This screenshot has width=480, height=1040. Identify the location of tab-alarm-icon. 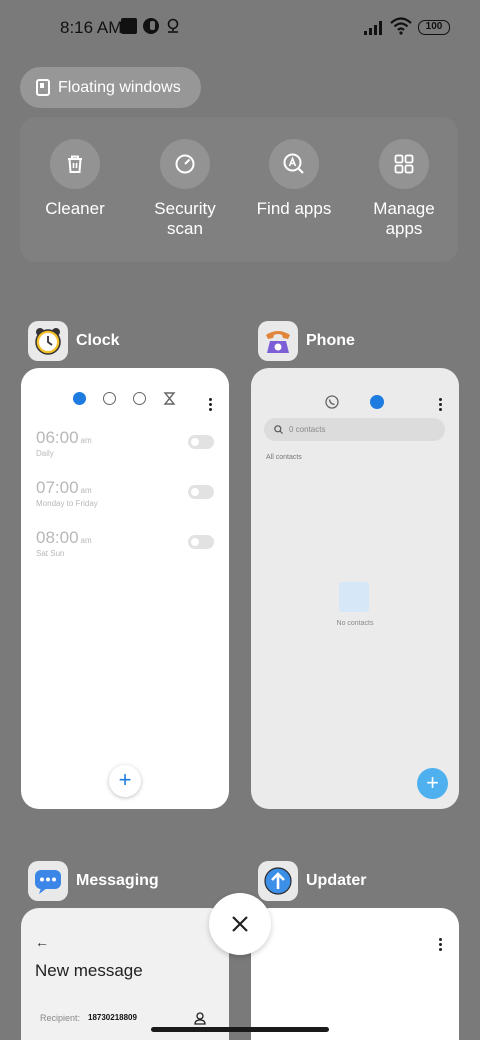
(79, 398).